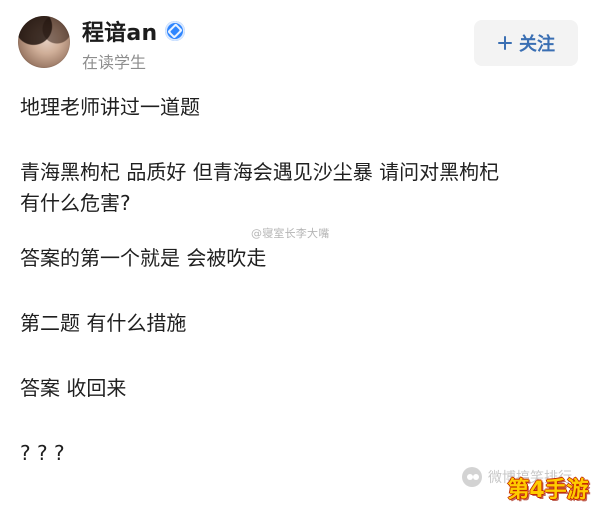 This screenshot has height=507, width=594. I want to click on post-paragraph: 青海黑枸杞 品质好 但青海会遇见沙尘暴 请问对黑枸杞 有什么危害?, so click(260, 187).